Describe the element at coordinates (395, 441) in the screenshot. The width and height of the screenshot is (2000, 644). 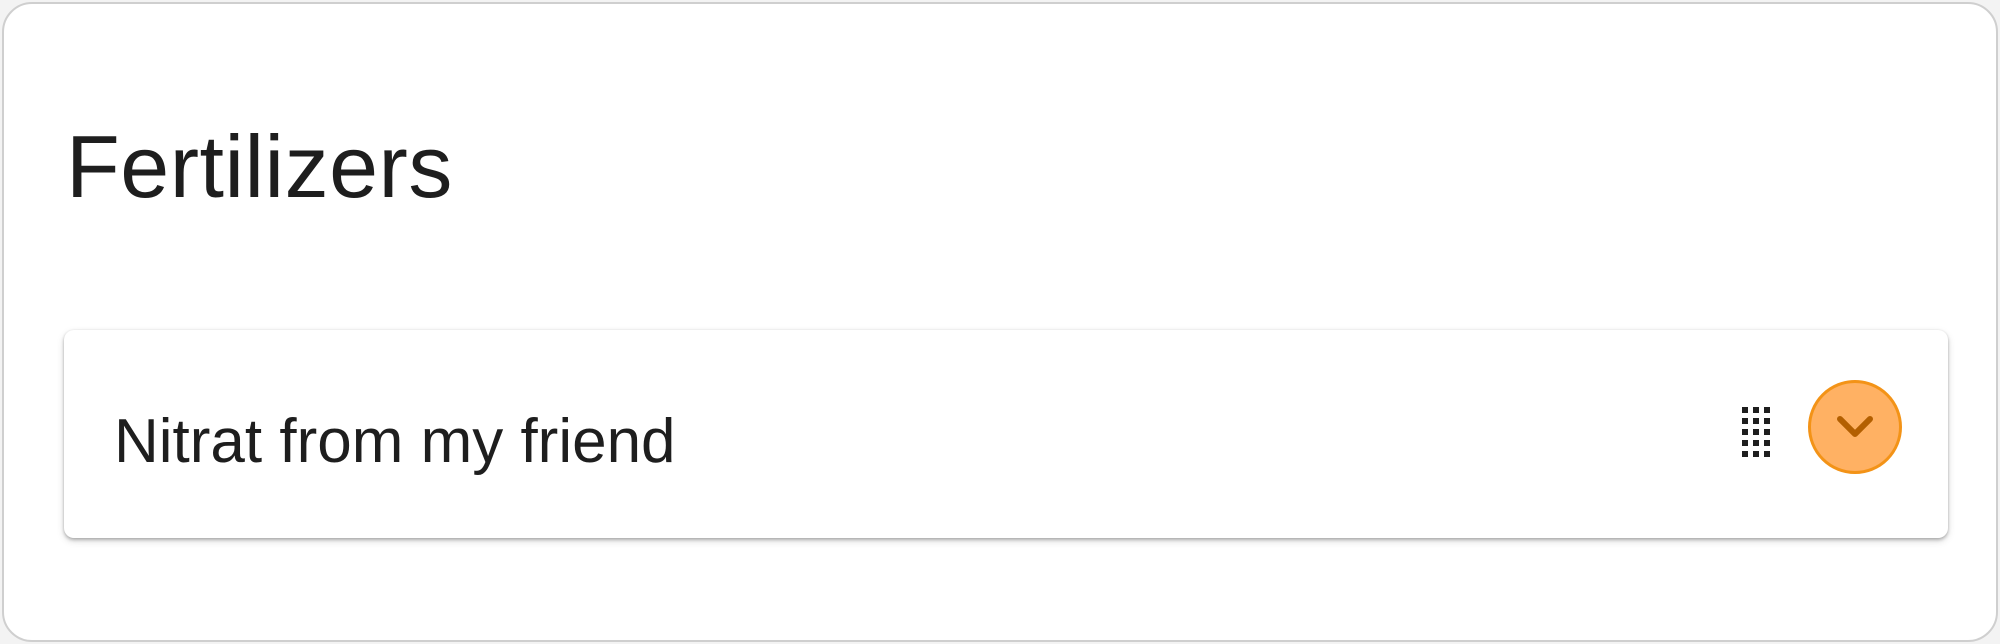
I see `fertilizer-item-label: Nitrat from my friend` at that location.